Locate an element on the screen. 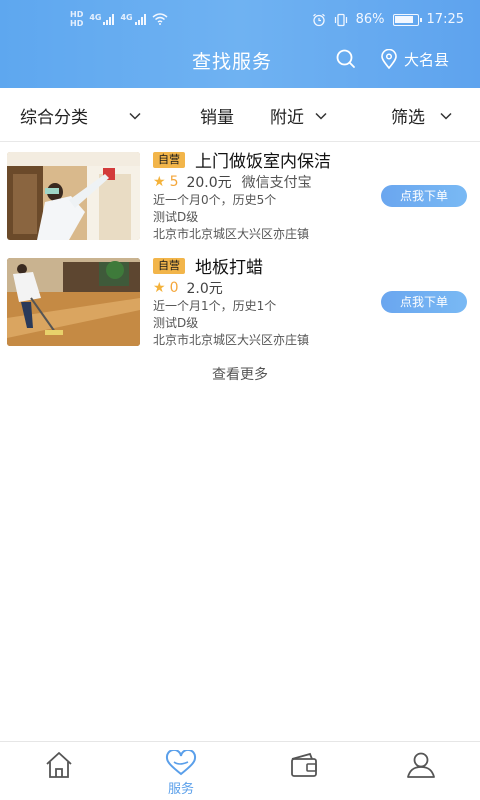 This screenshot has width=480, height=800. status-bar: HD HD 4G 4G 86% 17:25 is located at coordinates (240, 21).